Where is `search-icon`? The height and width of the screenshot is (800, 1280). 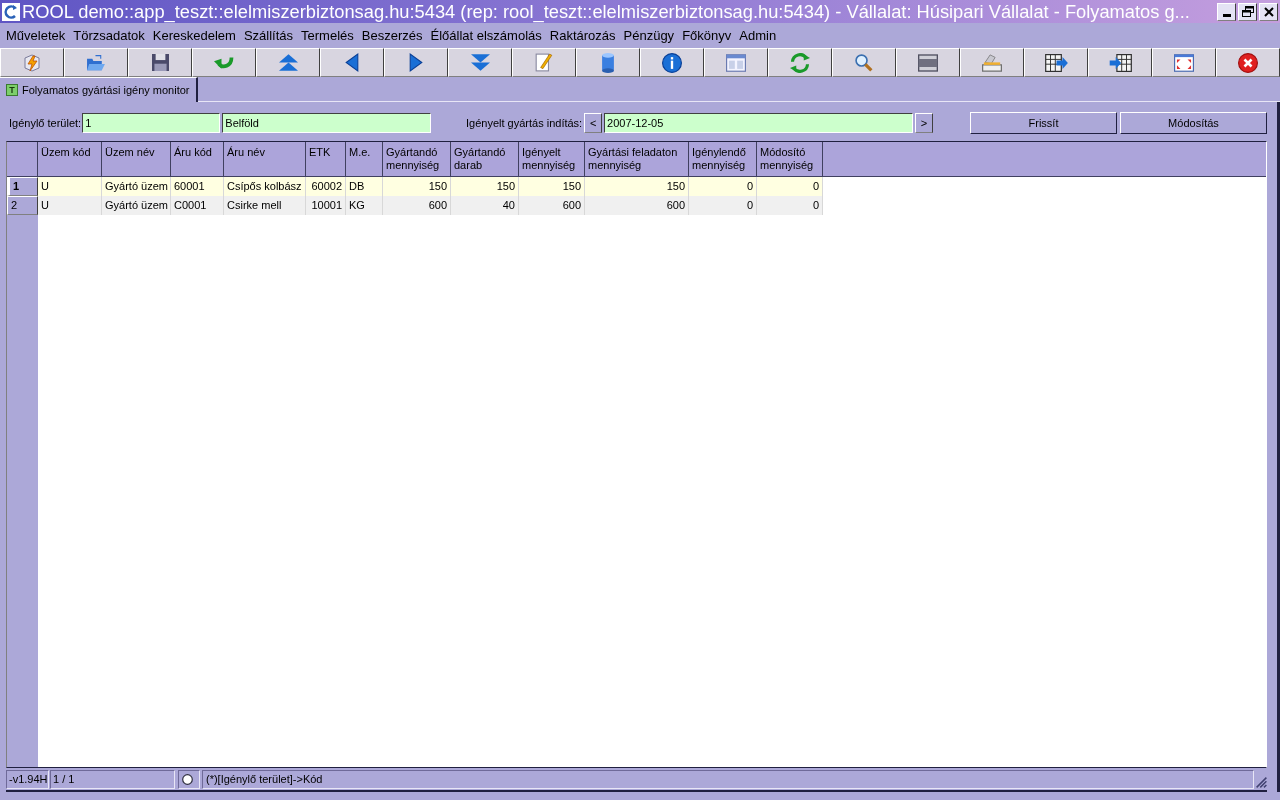
search-icon is located at coordinates (864, 62).